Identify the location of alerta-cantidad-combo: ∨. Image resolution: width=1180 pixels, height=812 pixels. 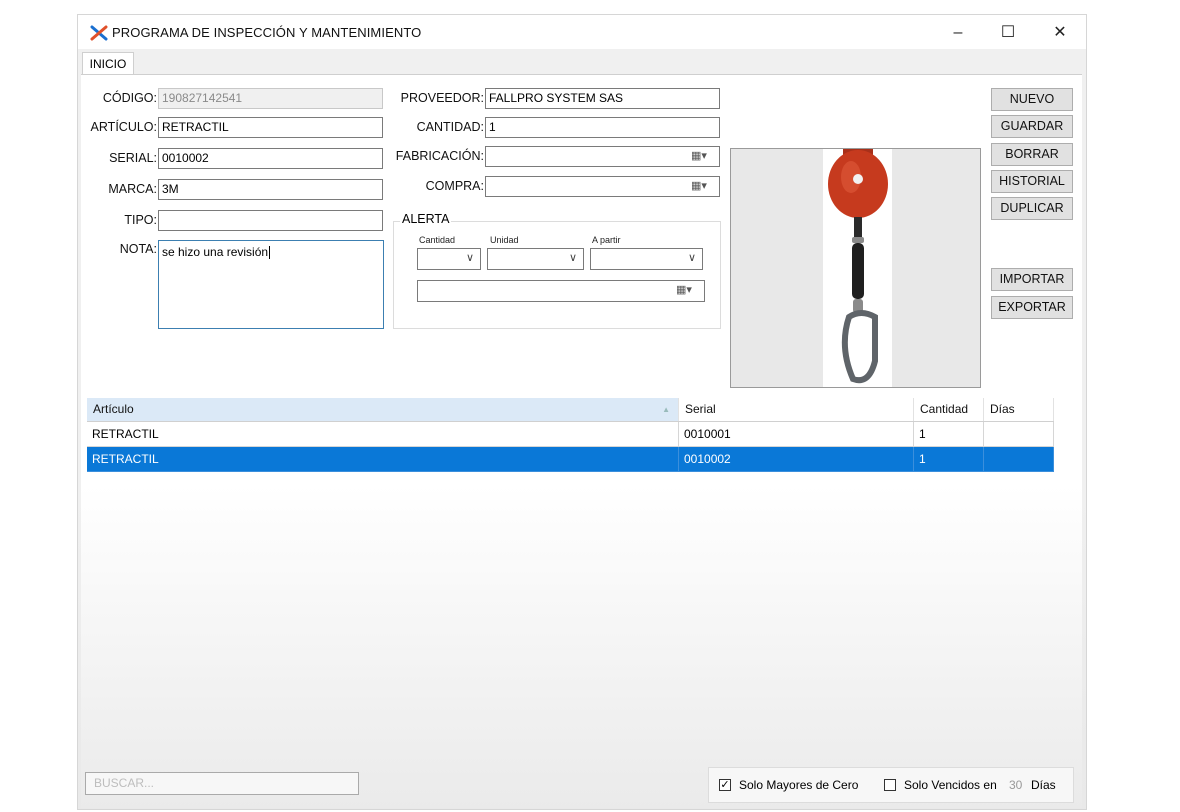
(449, 259).